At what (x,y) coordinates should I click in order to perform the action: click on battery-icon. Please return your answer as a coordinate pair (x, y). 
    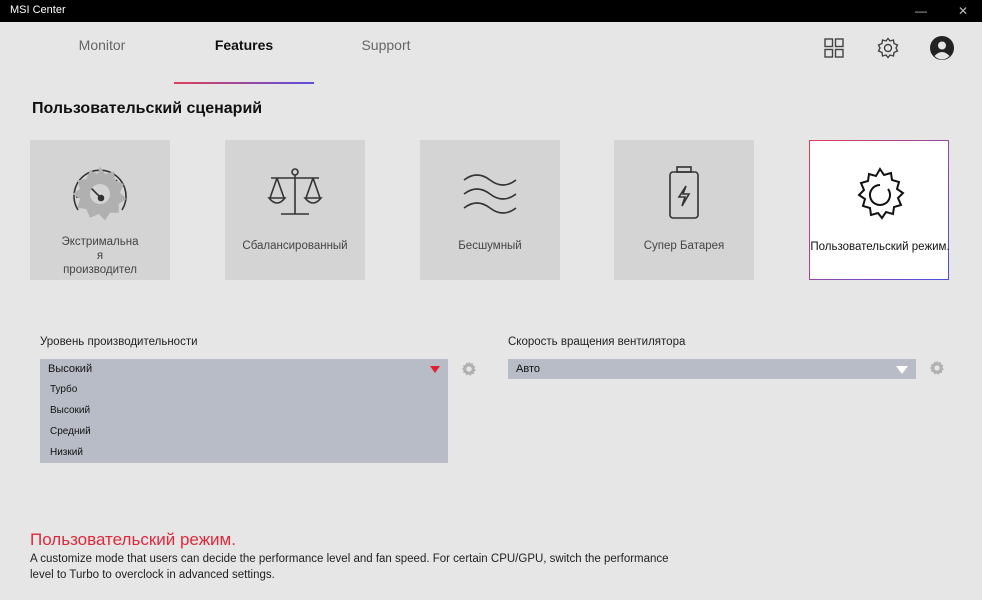
    Looking at the image, I should click on (684, 192).